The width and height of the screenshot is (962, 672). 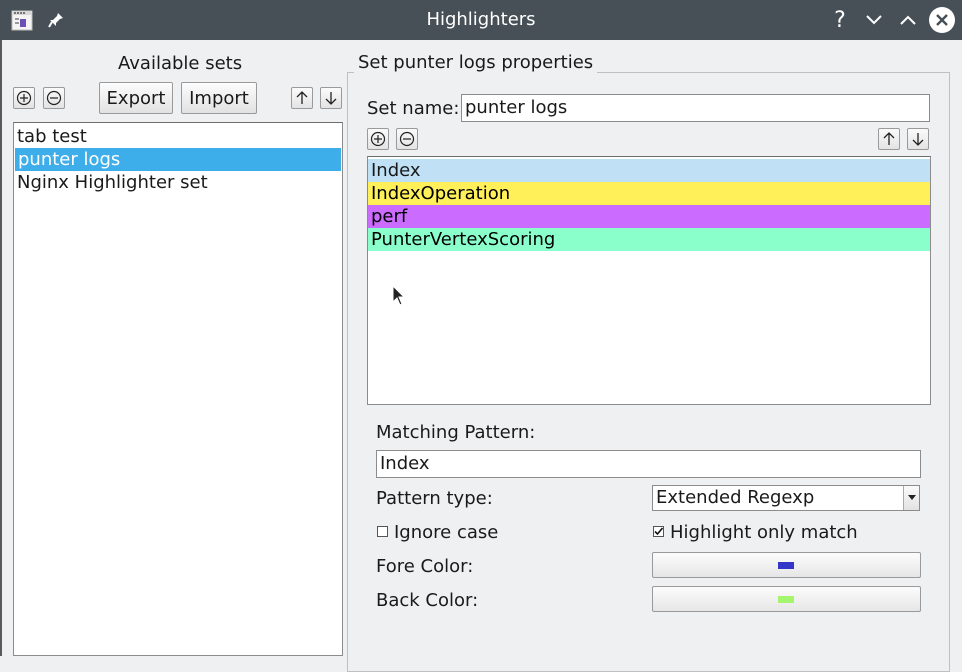 I want to click on move-set-up-button, so click(x=302, y=98).